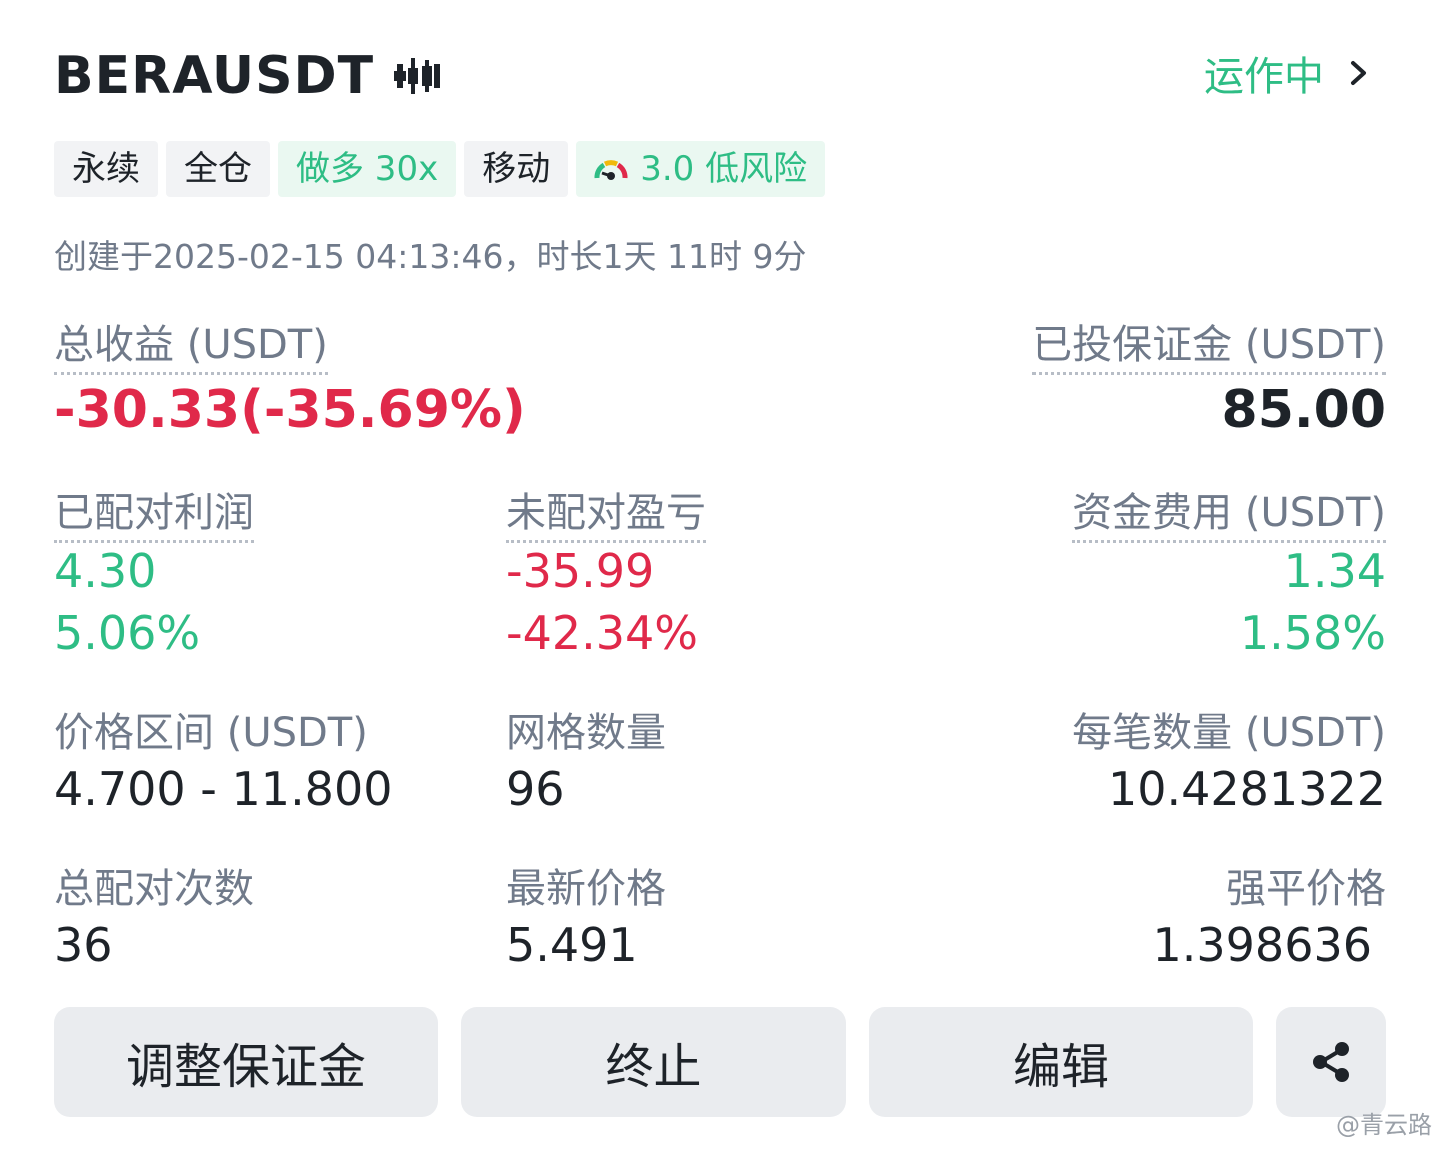 The image size is (1440, 1150). I want to click on bot-title: BERAUSDT, so click(248, 76).